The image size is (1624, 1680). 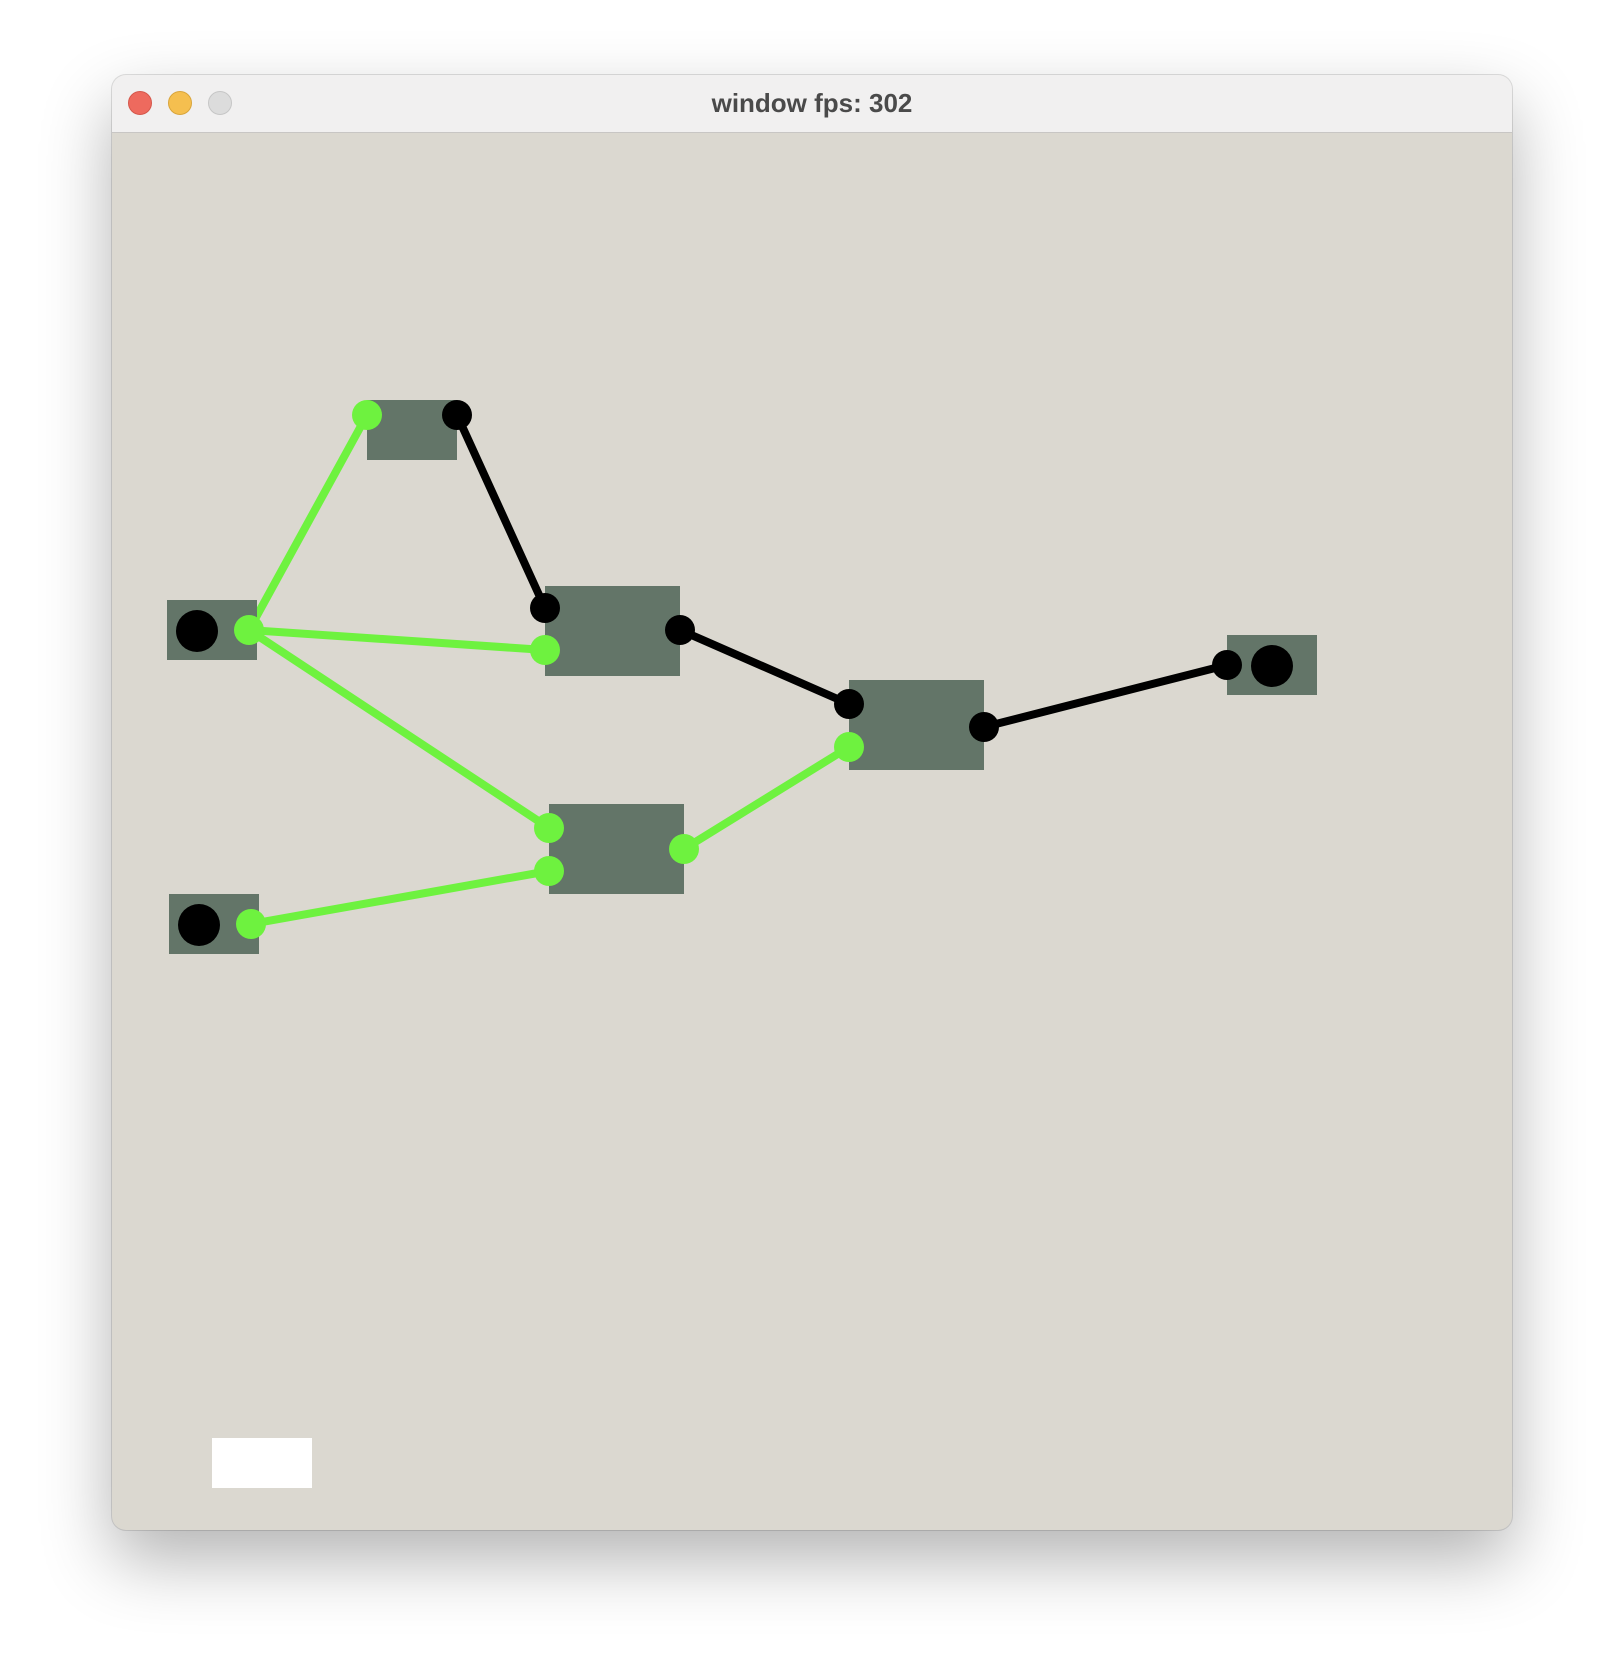 I want to click on gate-node-top-input-pin, so click(x=367, y=415).